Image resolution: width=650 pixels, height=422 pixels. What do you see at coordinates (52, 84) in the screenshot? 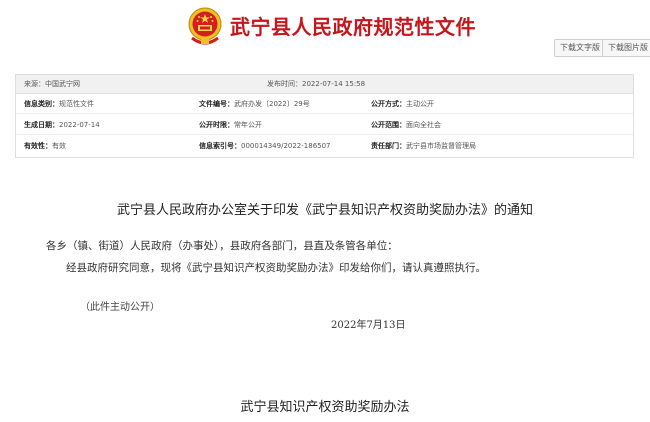
I see `meta-source: 来源：中国武宁网` at bounding box center [52, 84].